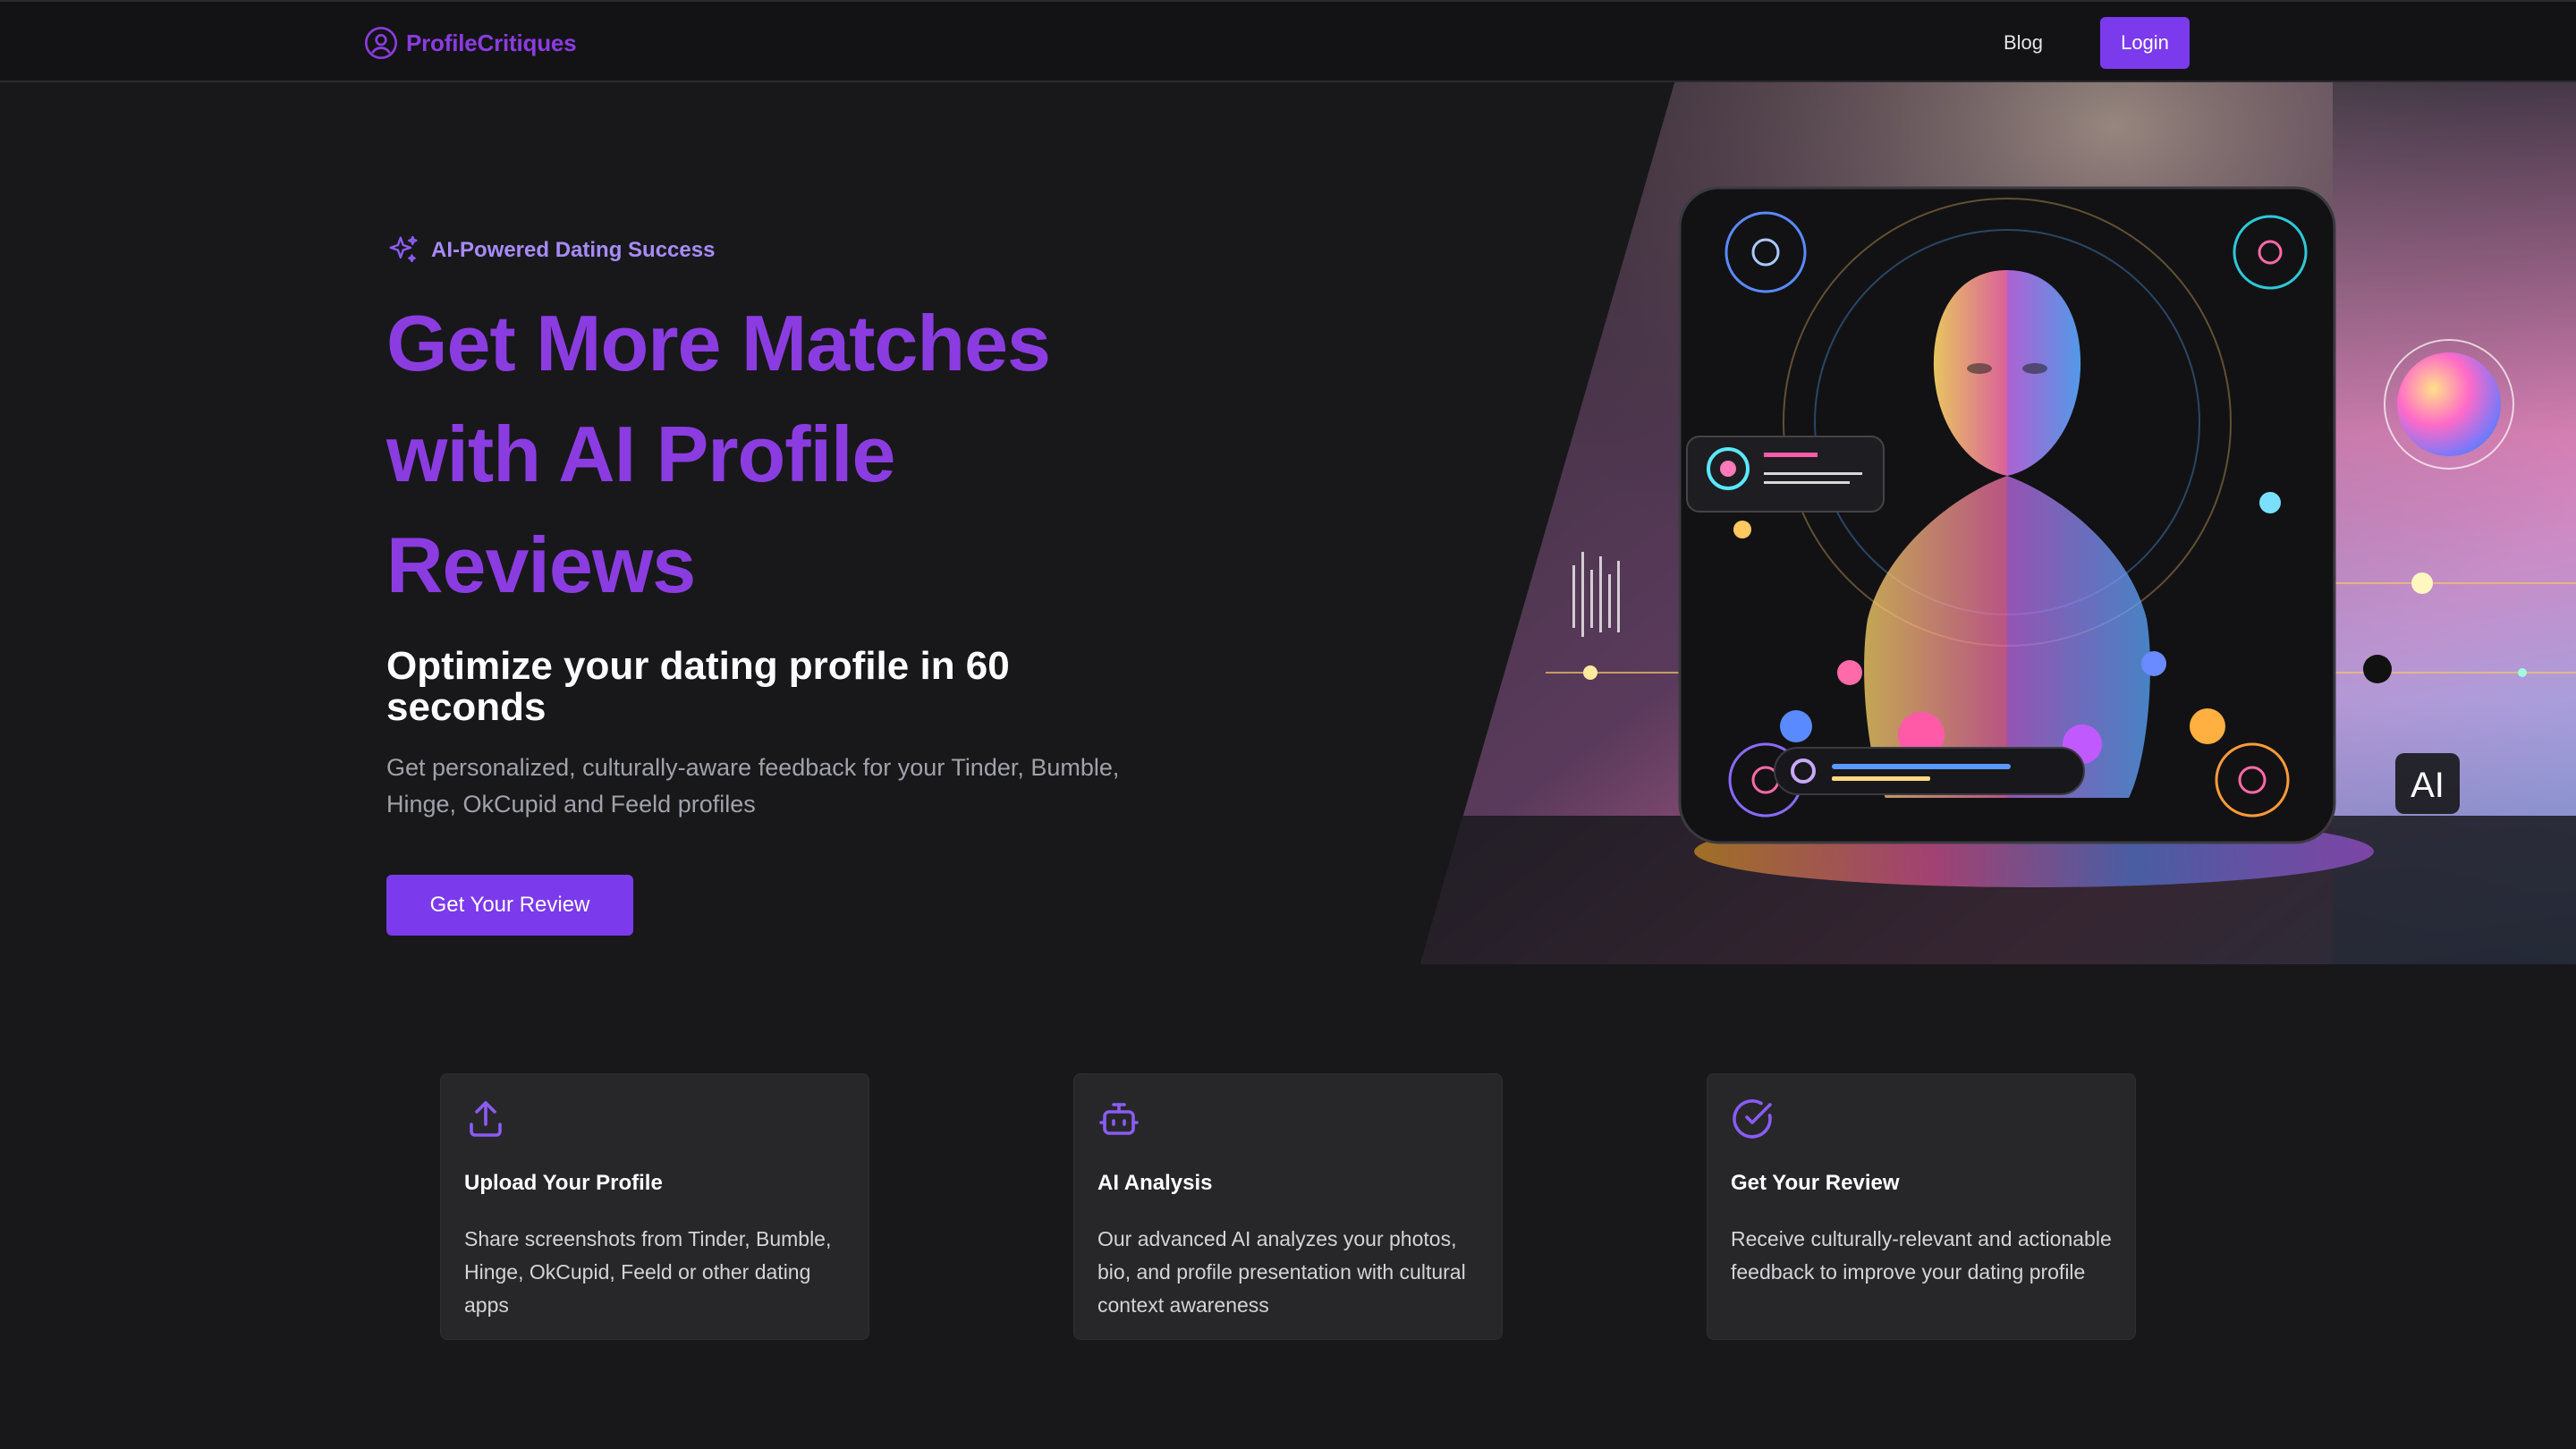 The height and width of the screenshot is (1449, 2576). I want to click on hero-title: Get More Matches with AI Profile Reviews, so click(718, 454).